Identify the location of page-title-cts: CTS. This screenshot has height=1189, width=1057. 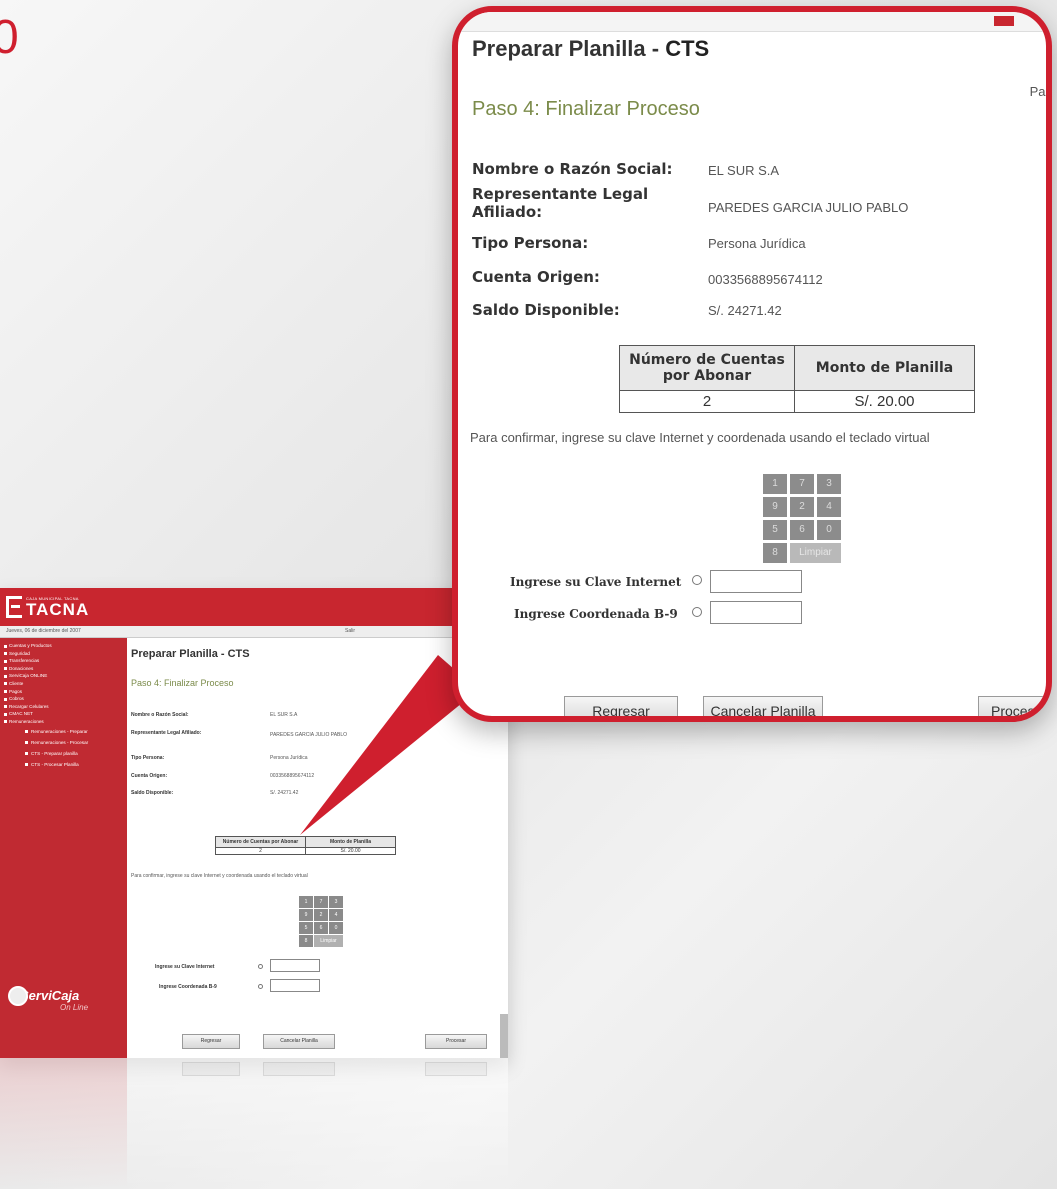
(687, 48).